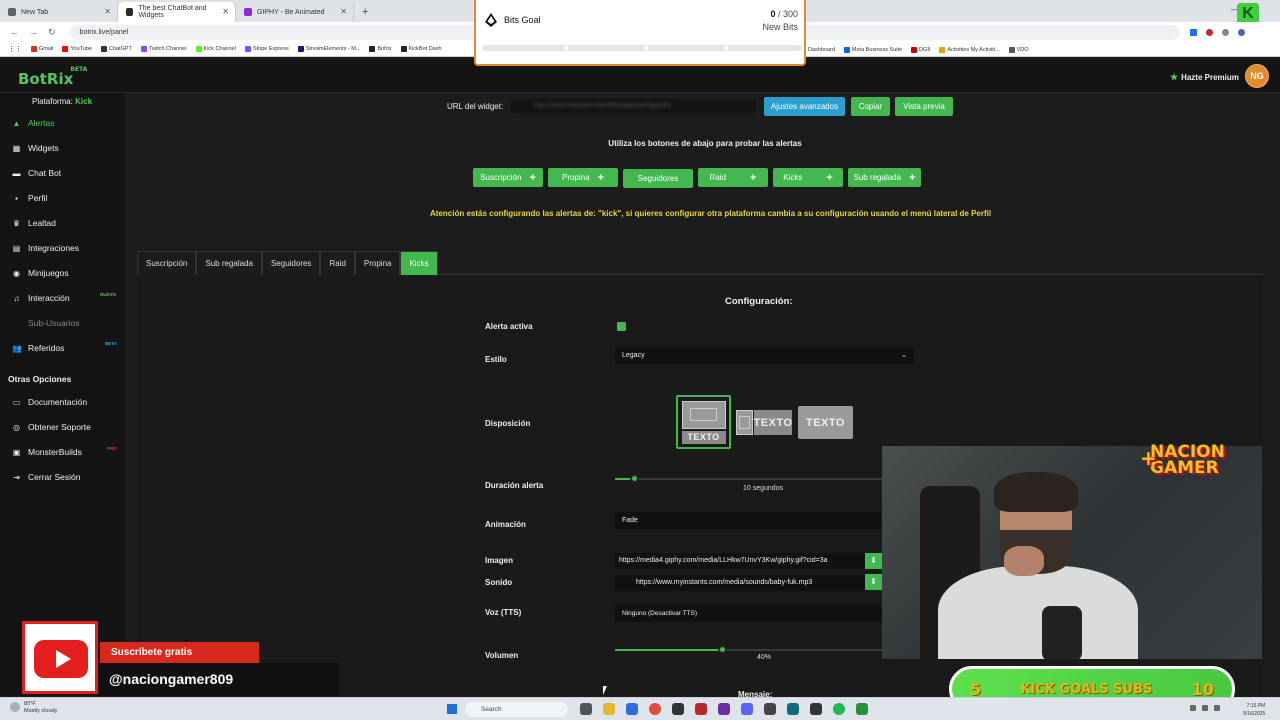  What do you see at coordinates (1241, 32) in the screenshot?
I see `profile-avatar-icon` at bounding box center [1241, 32].